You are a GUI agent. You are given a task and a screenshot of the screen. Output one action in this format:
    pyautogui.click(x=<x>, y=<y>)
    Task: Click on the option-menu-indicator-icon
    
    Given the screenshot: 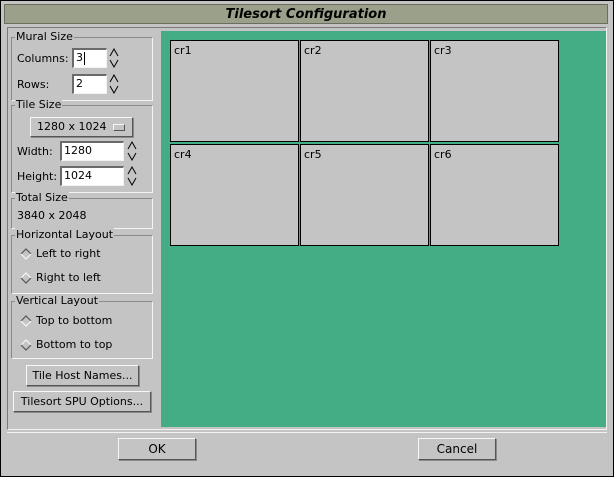 What is the action you would take?
    pyautogui.click(x=119, y=127)
    